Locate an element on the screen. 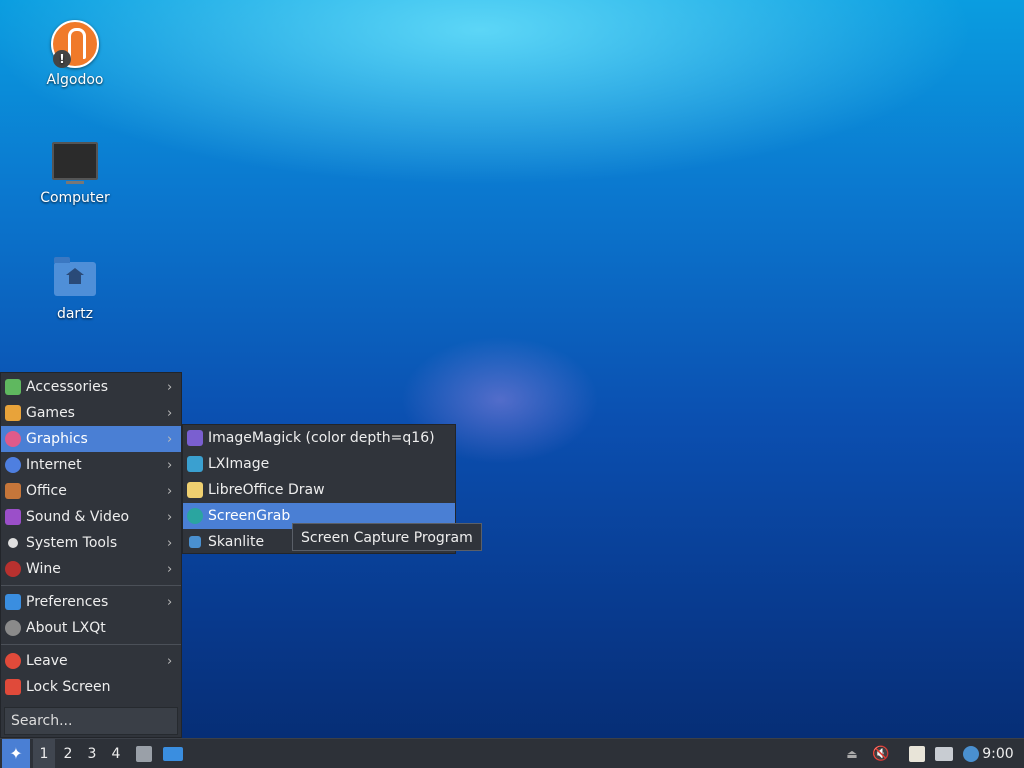 The image size is (1024, 768). submenu-item-lximage: LXImage is located at coordinates (319, 464).